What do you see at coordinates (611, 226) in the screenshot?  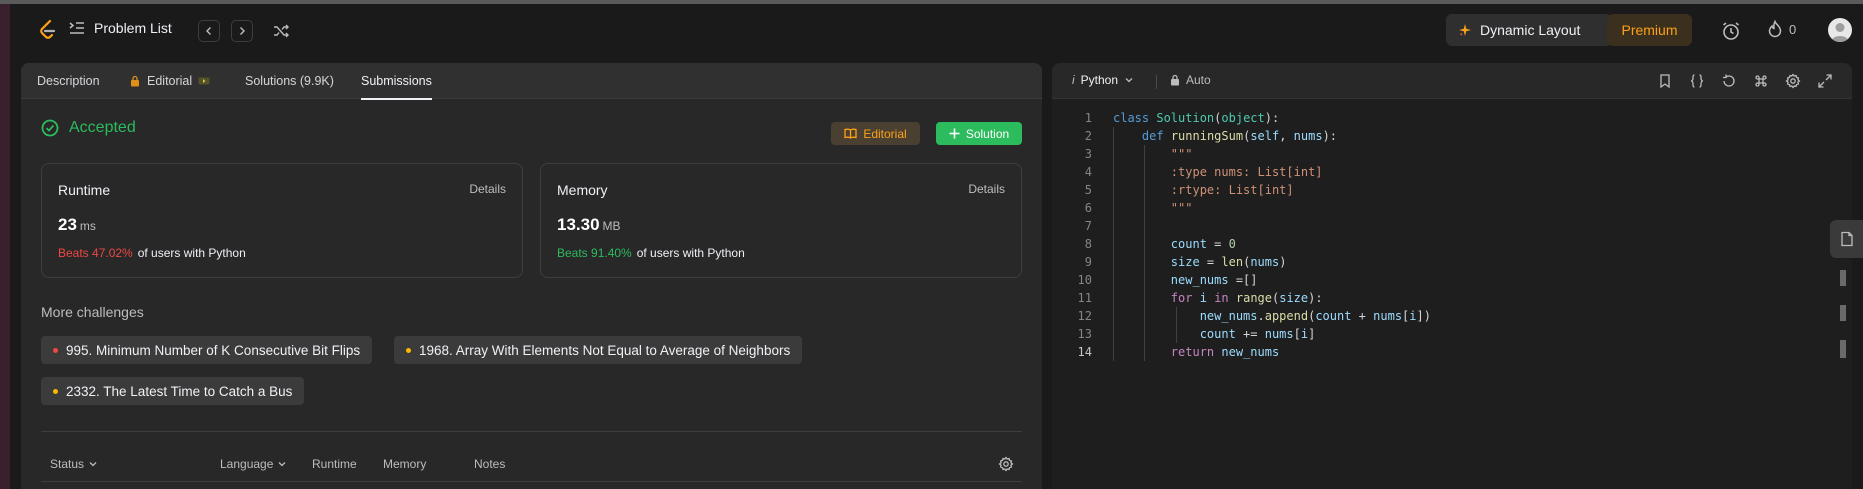 I see `memory-unit: MB` at bounding box center [611, 226].